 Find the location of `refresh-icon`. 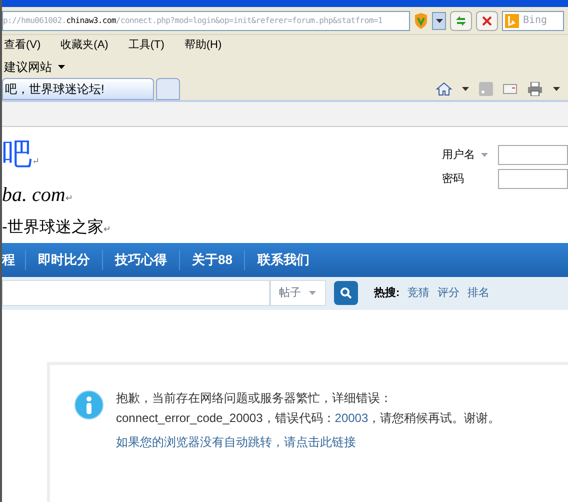

refresh-icon is located at coordinates (461, 20).